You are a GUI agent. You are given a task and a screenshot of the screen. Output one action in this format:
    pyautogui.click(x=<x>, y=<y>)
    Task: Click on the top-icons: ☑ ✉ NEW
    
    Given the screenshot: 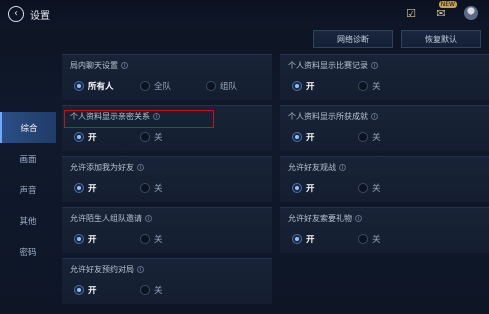 What is the action you would take?
    pyautogui.click(x=441, y=11)
    